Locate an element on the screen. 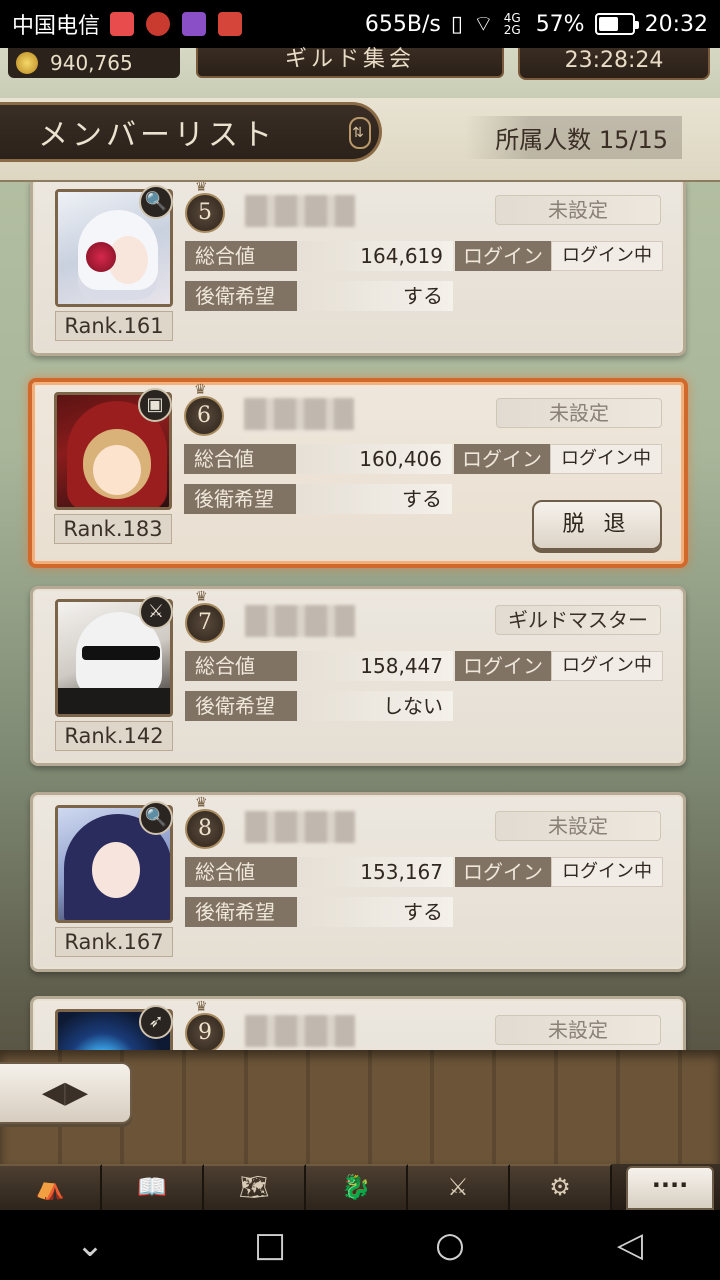  coin-icon is located at coordinates (27, 63).